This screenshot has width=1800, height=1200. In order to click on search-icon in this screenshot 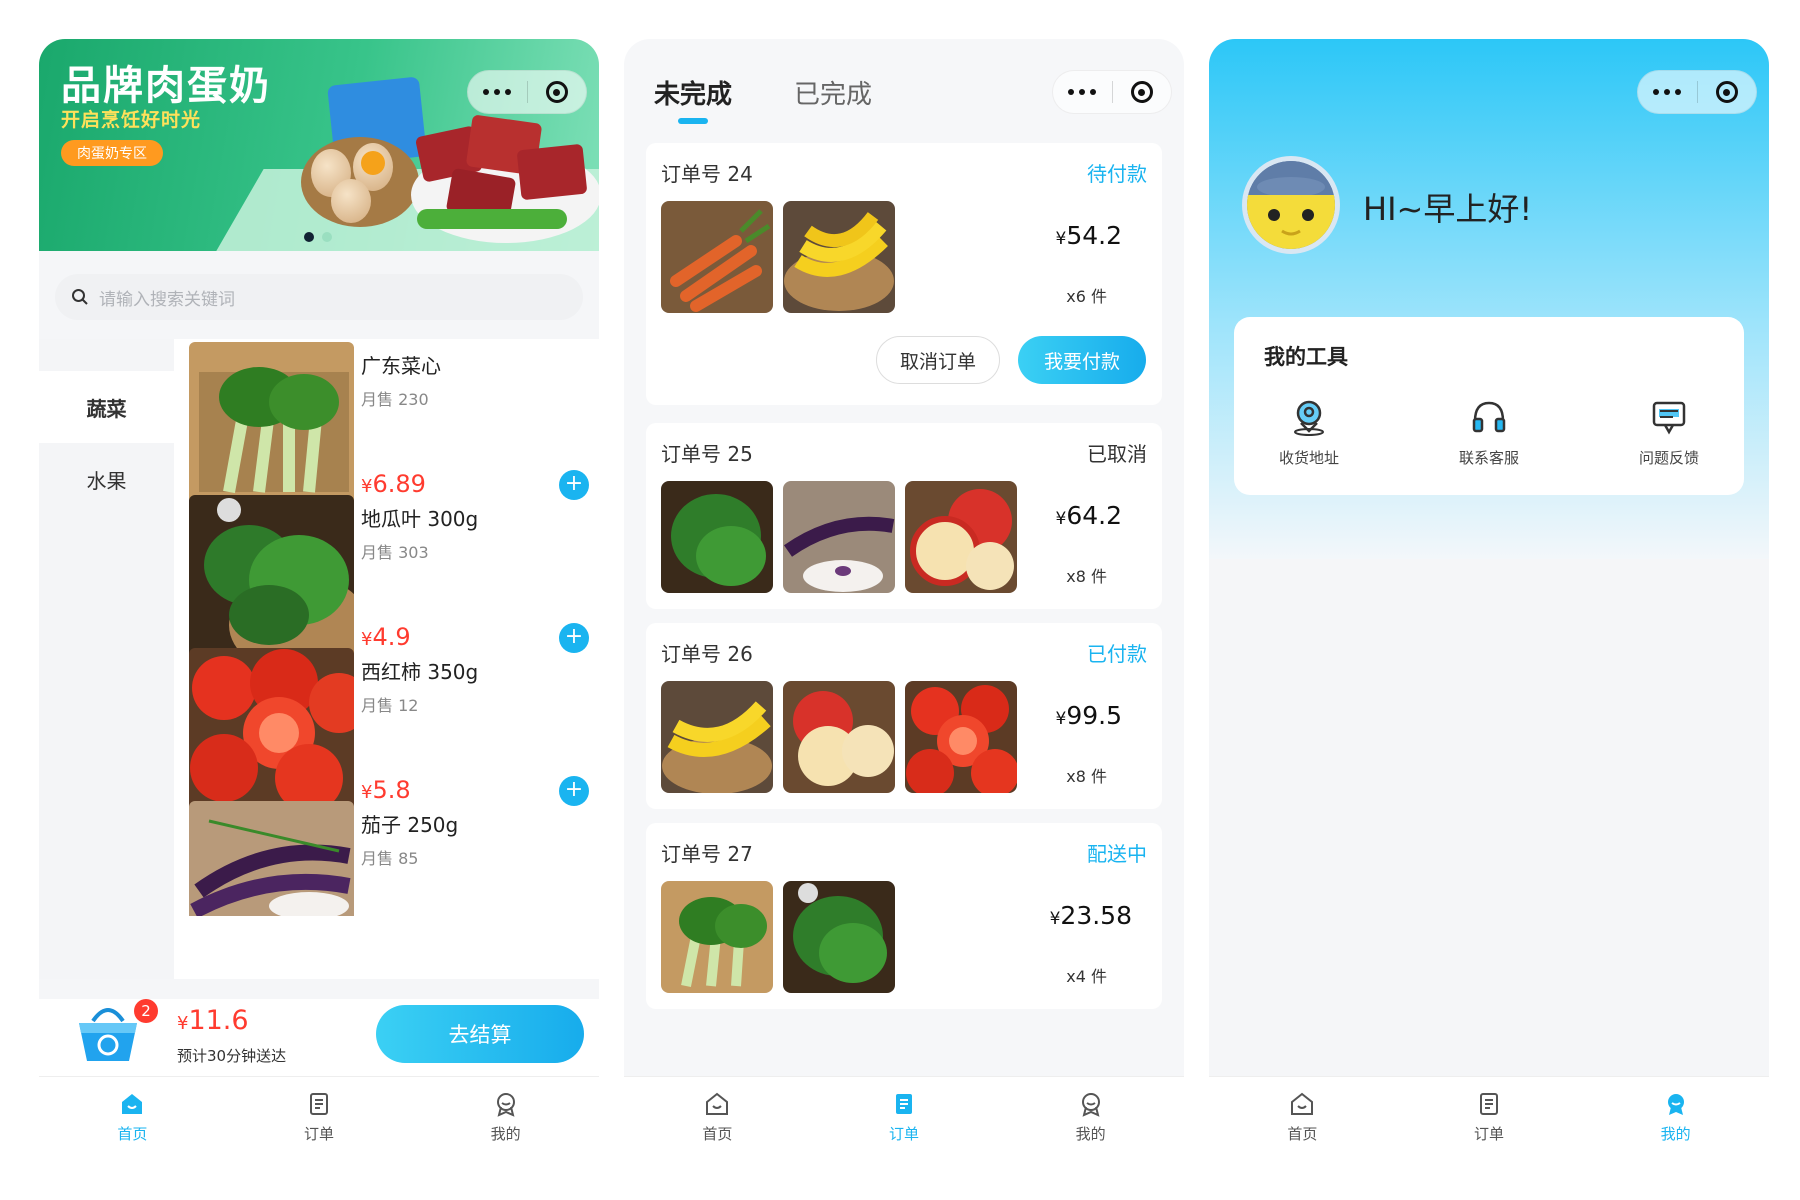, I will do `click(80, 297)`.